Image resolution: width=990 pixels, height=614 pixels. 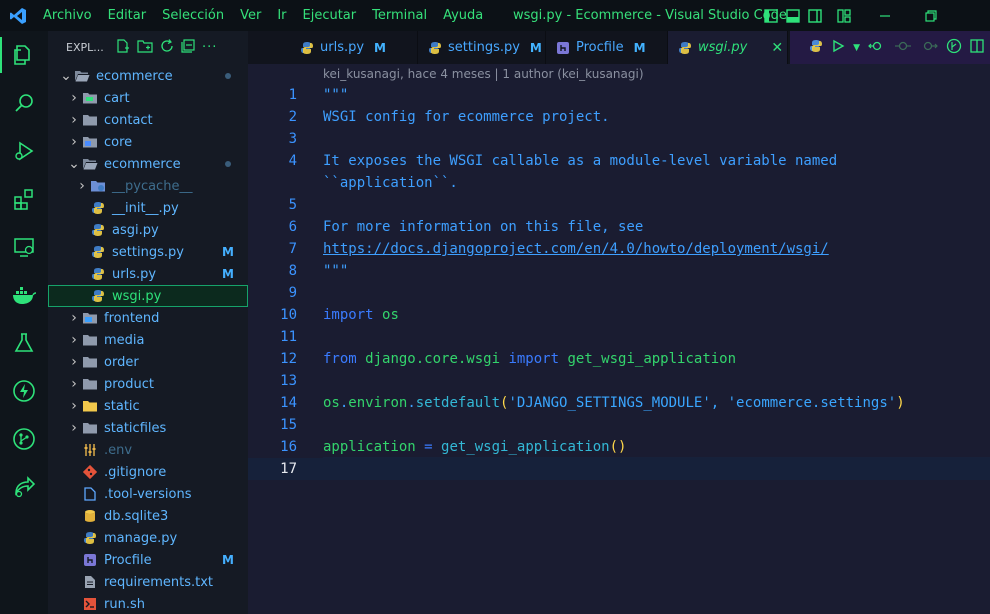 What do you see at coordinates (148, 406) in the screenshot?
I see `tree-item: › static` at bounding box center [148, 406].